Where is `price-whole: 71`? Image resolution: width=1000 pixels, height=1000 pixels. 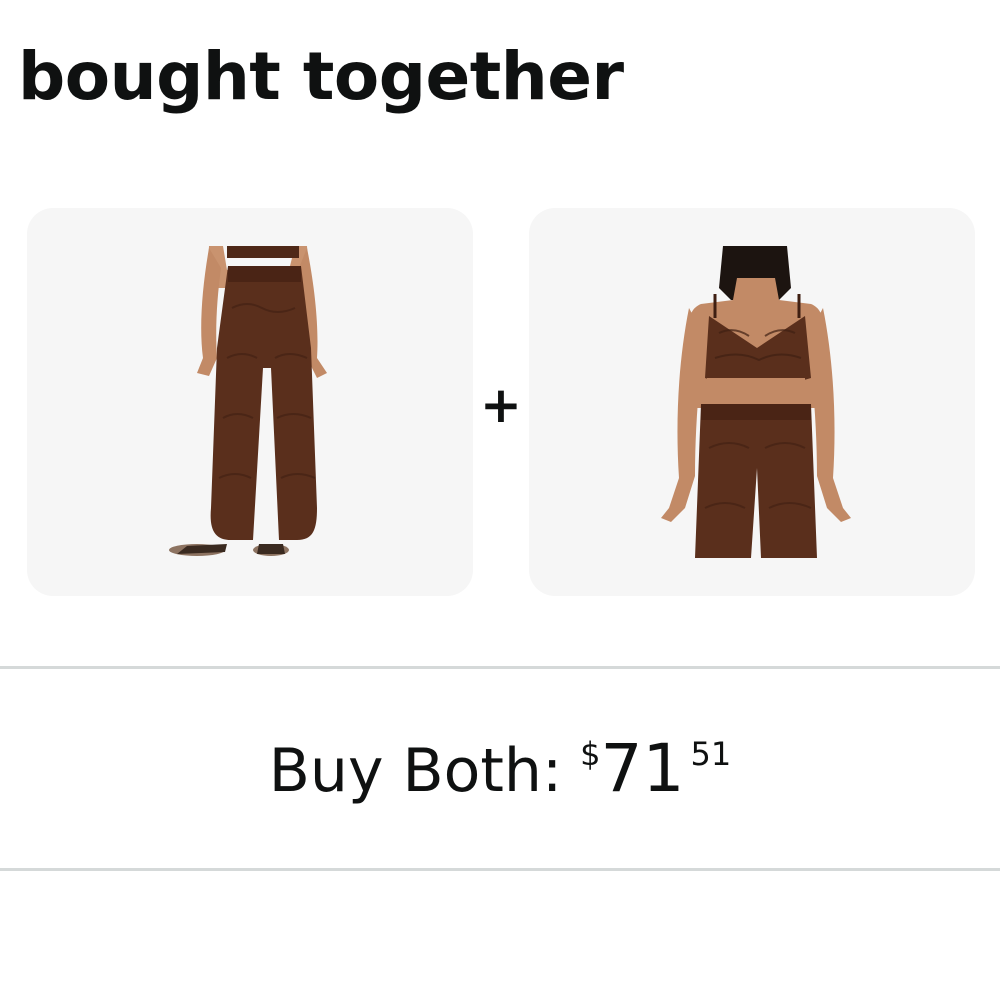 price-whole: 71 is located at coordinates (642, 768).